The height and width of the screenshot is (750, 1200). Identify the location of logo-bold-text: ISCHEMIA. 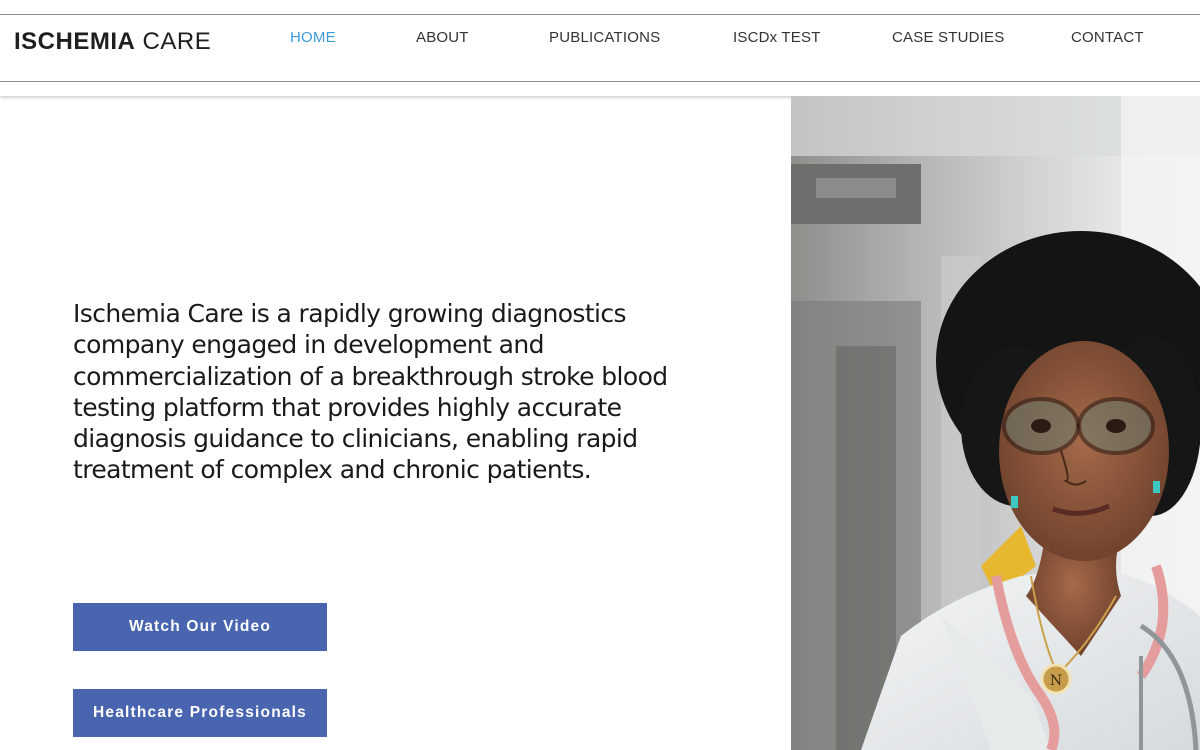
(75, 41).